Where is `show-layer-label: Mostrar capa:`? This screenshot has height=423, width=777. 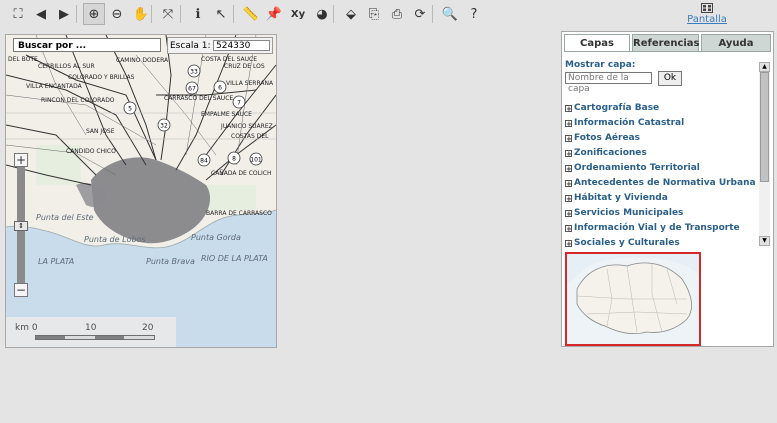 show-layer-label: Mostrar capa: is located at coordinates (600, 65).